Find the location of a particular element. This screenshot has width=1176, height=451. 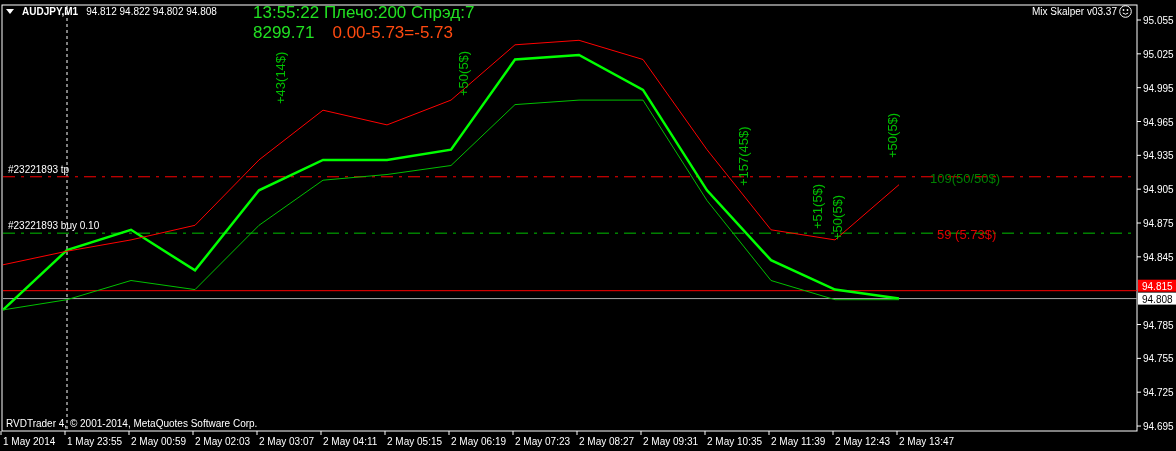

time-axis-label: 2 May 12:43 is located at coordinates (863, 441).